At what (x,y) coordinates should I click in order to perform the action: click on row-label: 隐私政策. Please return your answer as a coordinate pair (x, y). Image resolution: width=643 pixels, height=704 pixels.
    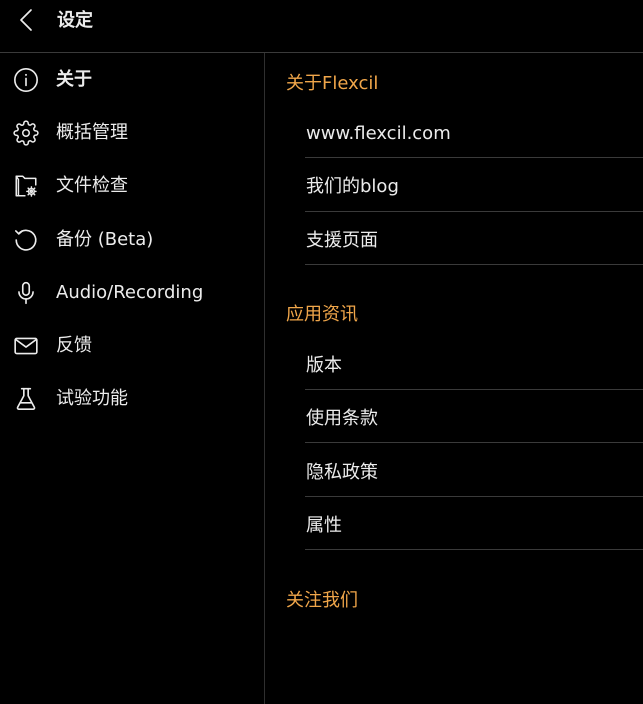
    Looking at the image, I should click on (342, 472).